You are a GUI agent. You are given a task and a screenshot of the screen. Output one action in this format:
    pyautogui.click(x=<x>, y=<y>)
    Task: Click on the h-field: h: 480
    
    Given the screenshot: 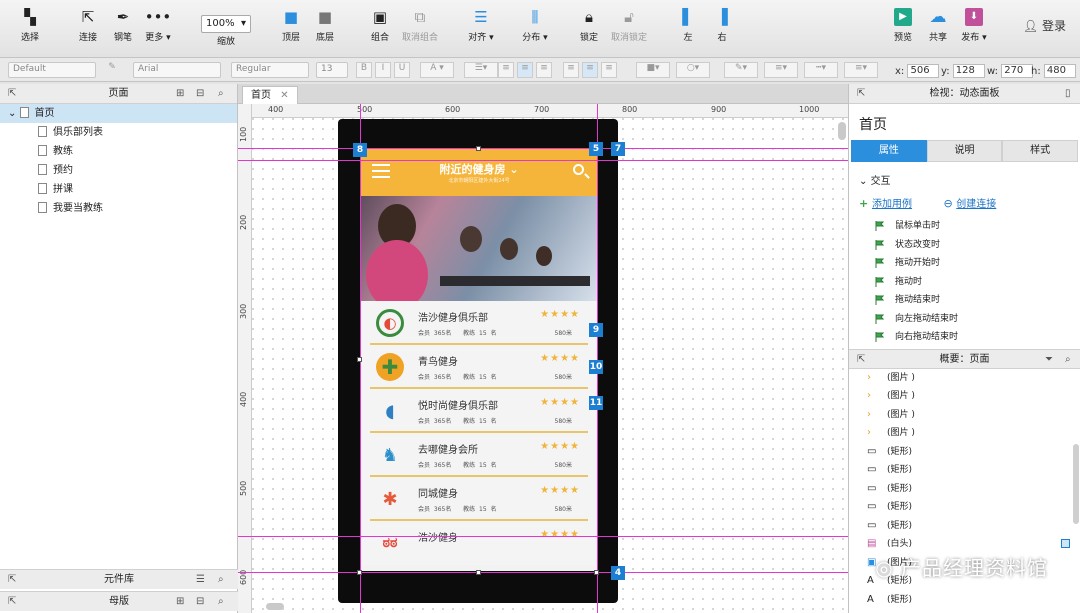 What is the action you would take?
    pyautogui.click(x=1053, y=71)
    